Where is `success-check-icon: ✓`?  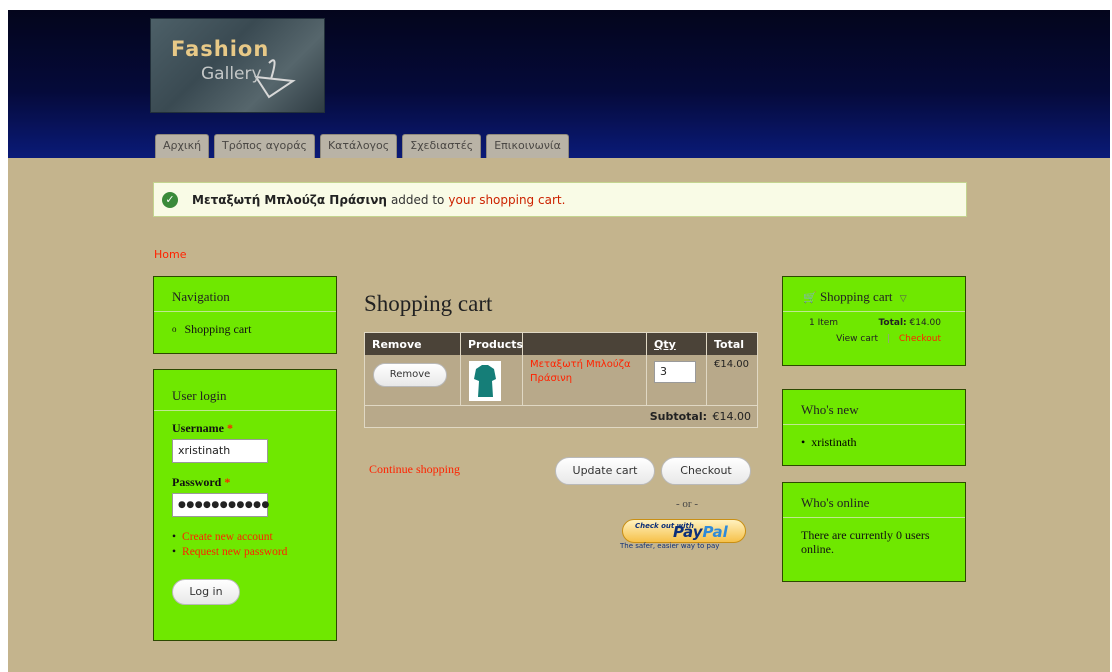
success-check-icon: ✓ is located at coordinates (170, 199).